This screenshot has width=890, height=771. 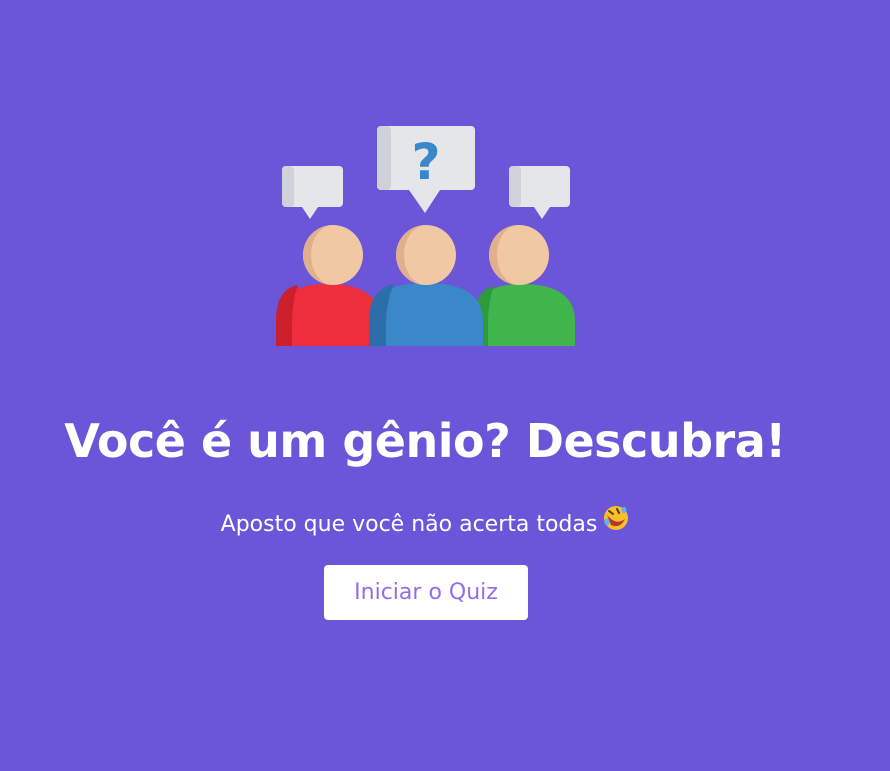 What do you see at coordinates (524, 285) in the screenshot?
I see `person-right` at bounding box center [524, 285].